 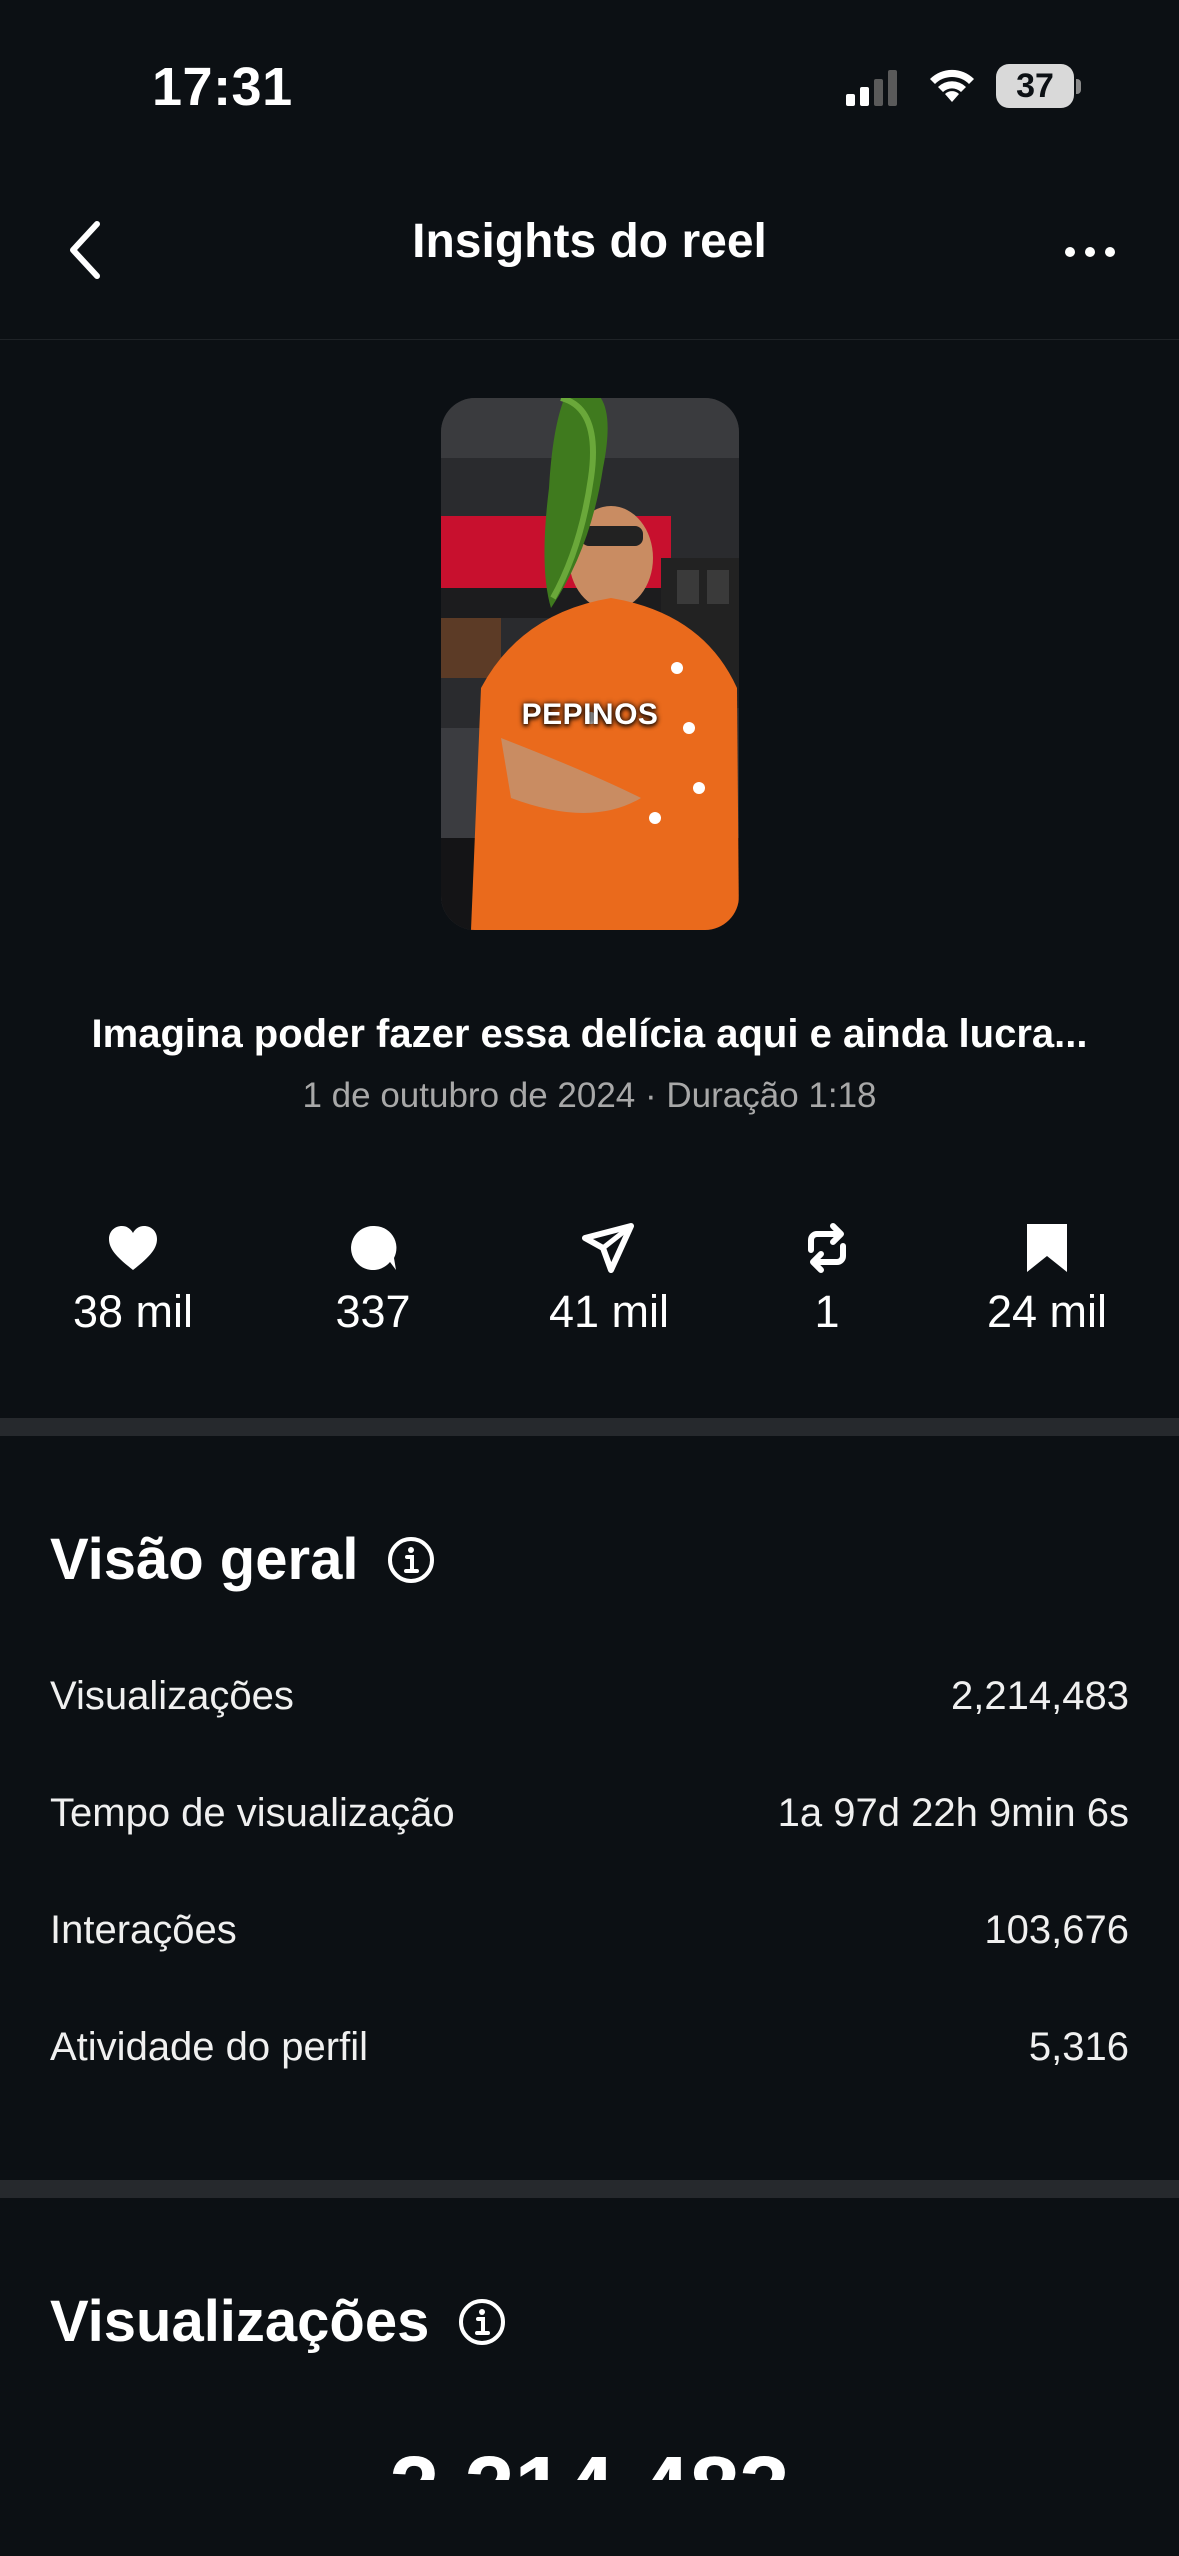 What do you see at coordinates (827, 1284) in the screenshot?
I see `reposts-stat: 1` at bounding box center [827, 1284].